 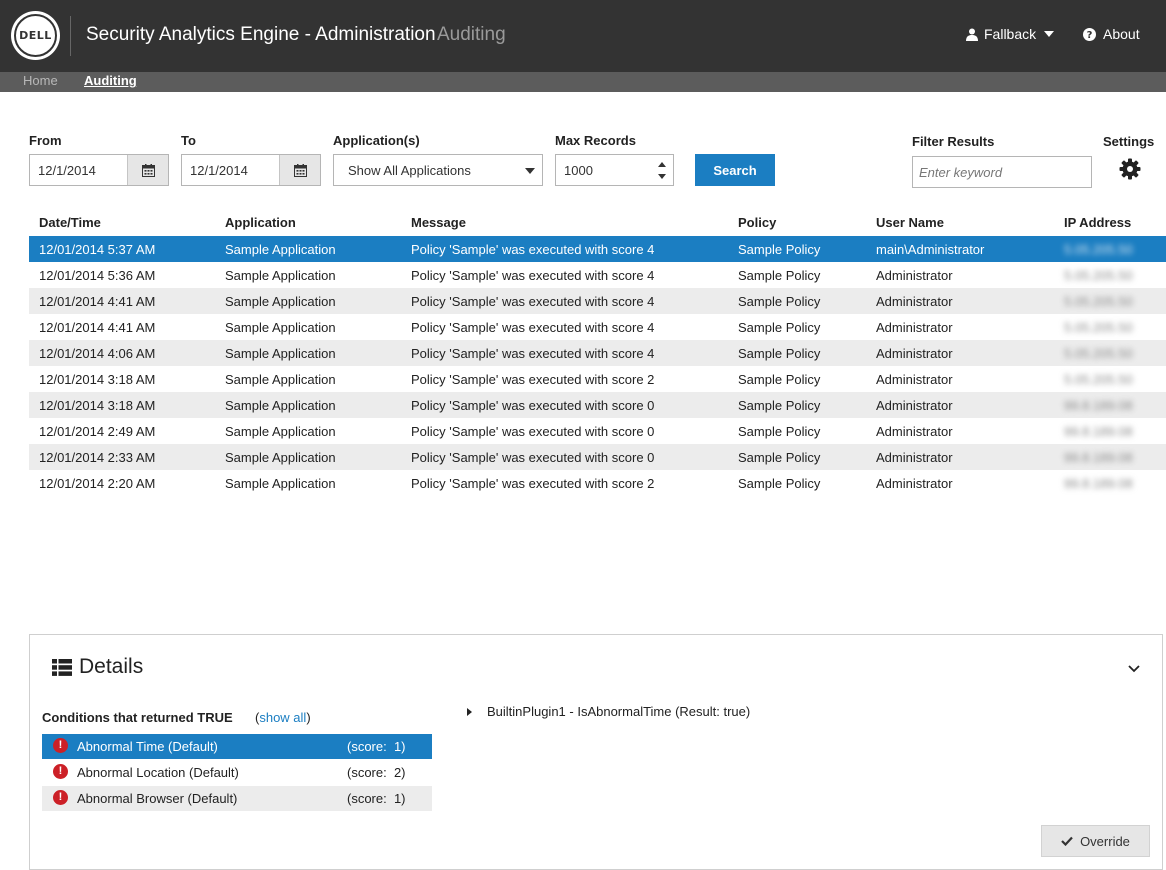 I want to click on user-icon, so click(x=972, y=34).